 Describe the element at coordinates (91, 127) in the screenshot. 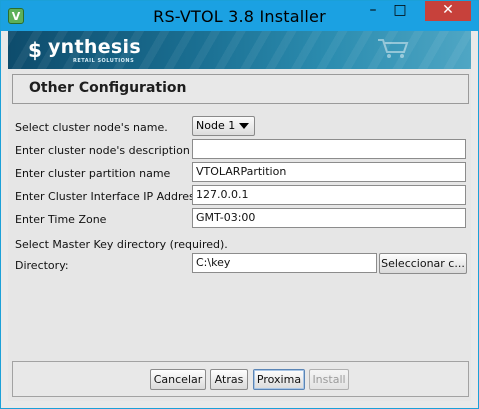

I see `node-name-label: Select cluster node's name.` at that location.